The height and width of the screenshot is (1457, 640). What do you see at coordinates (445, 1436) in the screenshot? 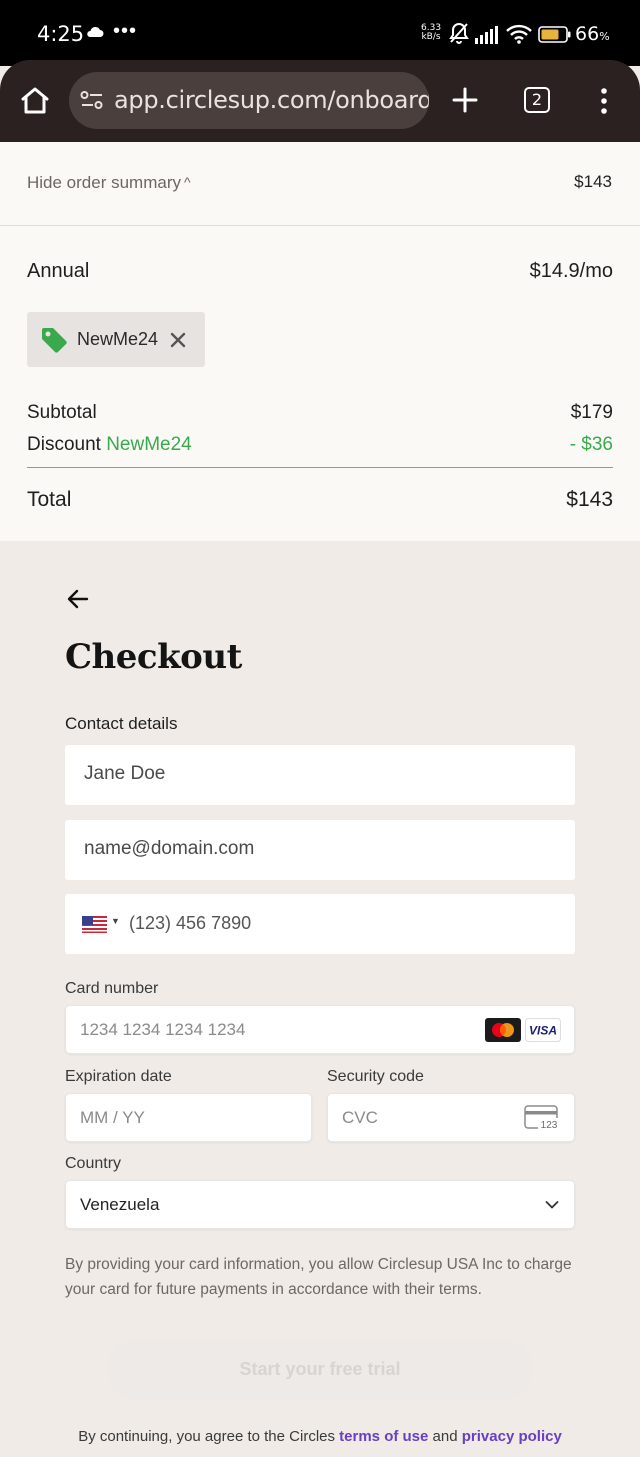
I see `legal-and: and` at bounding box center [445, 1436].